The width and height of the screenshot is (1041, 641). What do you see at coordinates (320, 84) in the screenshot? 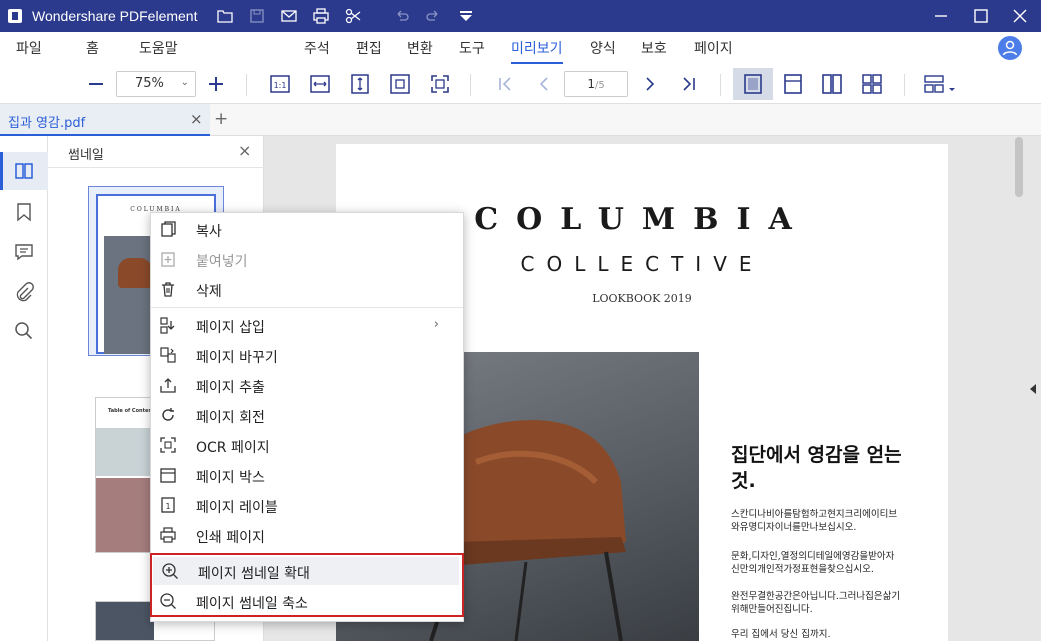
I see `fit-width-icon` at bounding box center [320, 84].